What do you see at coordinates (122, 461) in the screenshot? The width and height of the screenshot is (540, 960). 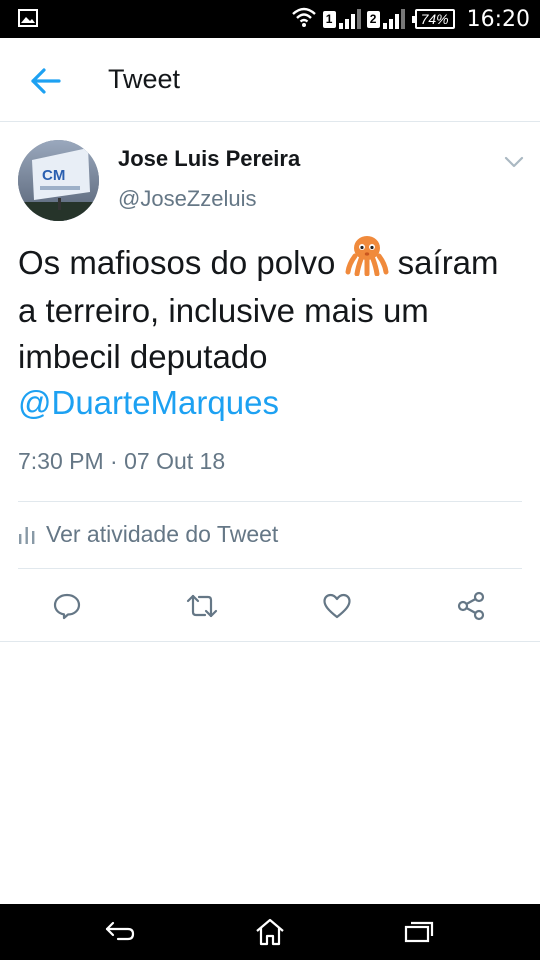 I see `tweet-timestamp: 7:30 PM · 07 Out 18` at bounding box center [122, 461].